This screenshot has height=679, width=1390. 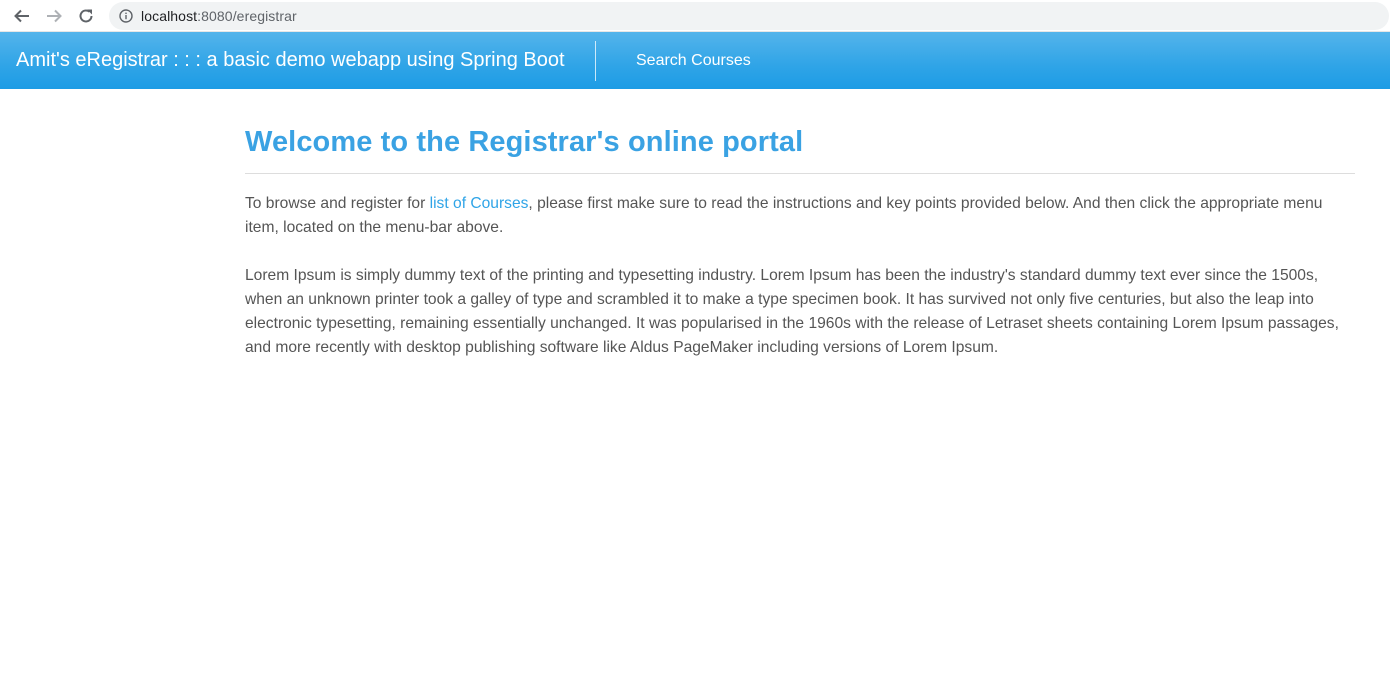 What do you see at coordinates (800, 150) in the screenshot?
I see `page-title: Welcome to the Registrar's online portal` at bounding box center [800, 150].